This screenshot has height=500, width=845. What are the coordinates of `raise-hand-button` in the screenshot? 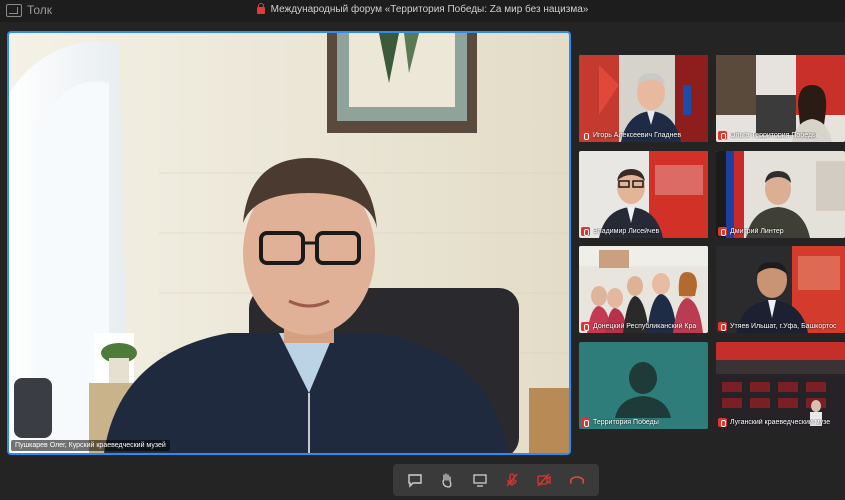 It's located at (447, 480).